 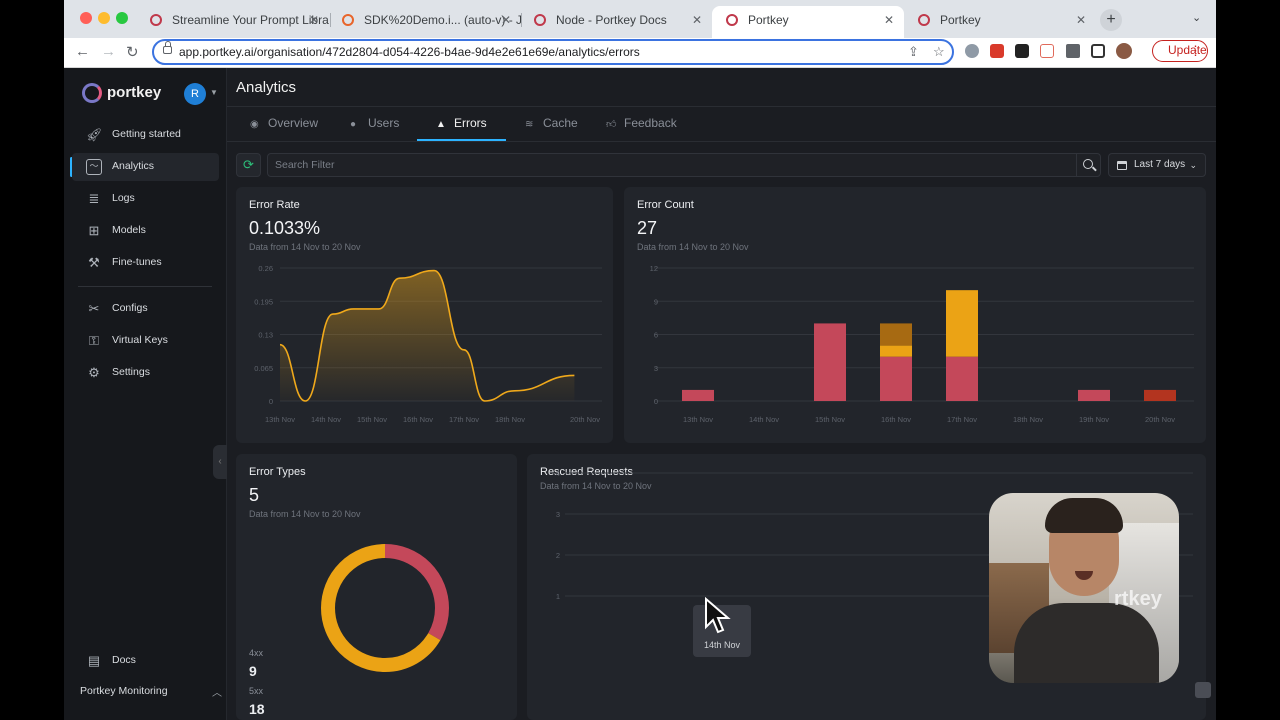 I want to click on portkey-logo-icon, so click(x=92, y=93).